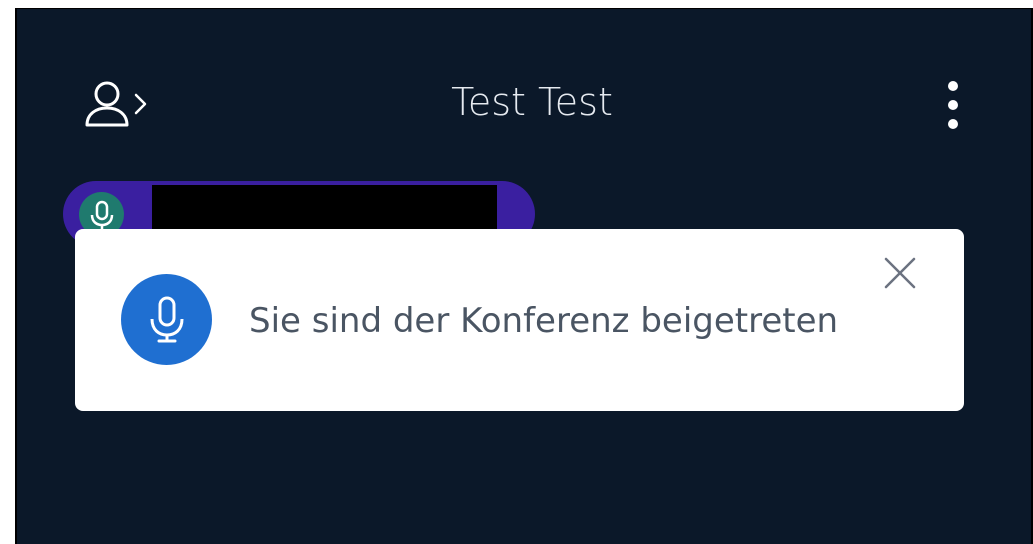  I want to click on toast-icon-circle, so click(166, 319).